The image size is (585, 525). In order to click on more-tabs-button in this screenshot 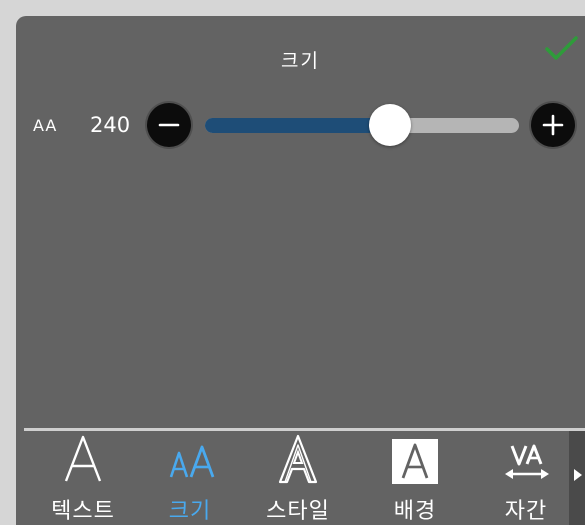, I will do `click(577, 478)`.